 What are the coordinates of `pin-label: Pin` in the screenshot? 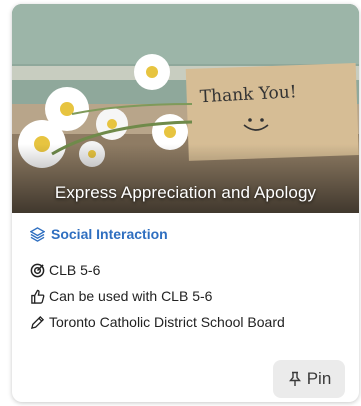 It's located at (319, 378).